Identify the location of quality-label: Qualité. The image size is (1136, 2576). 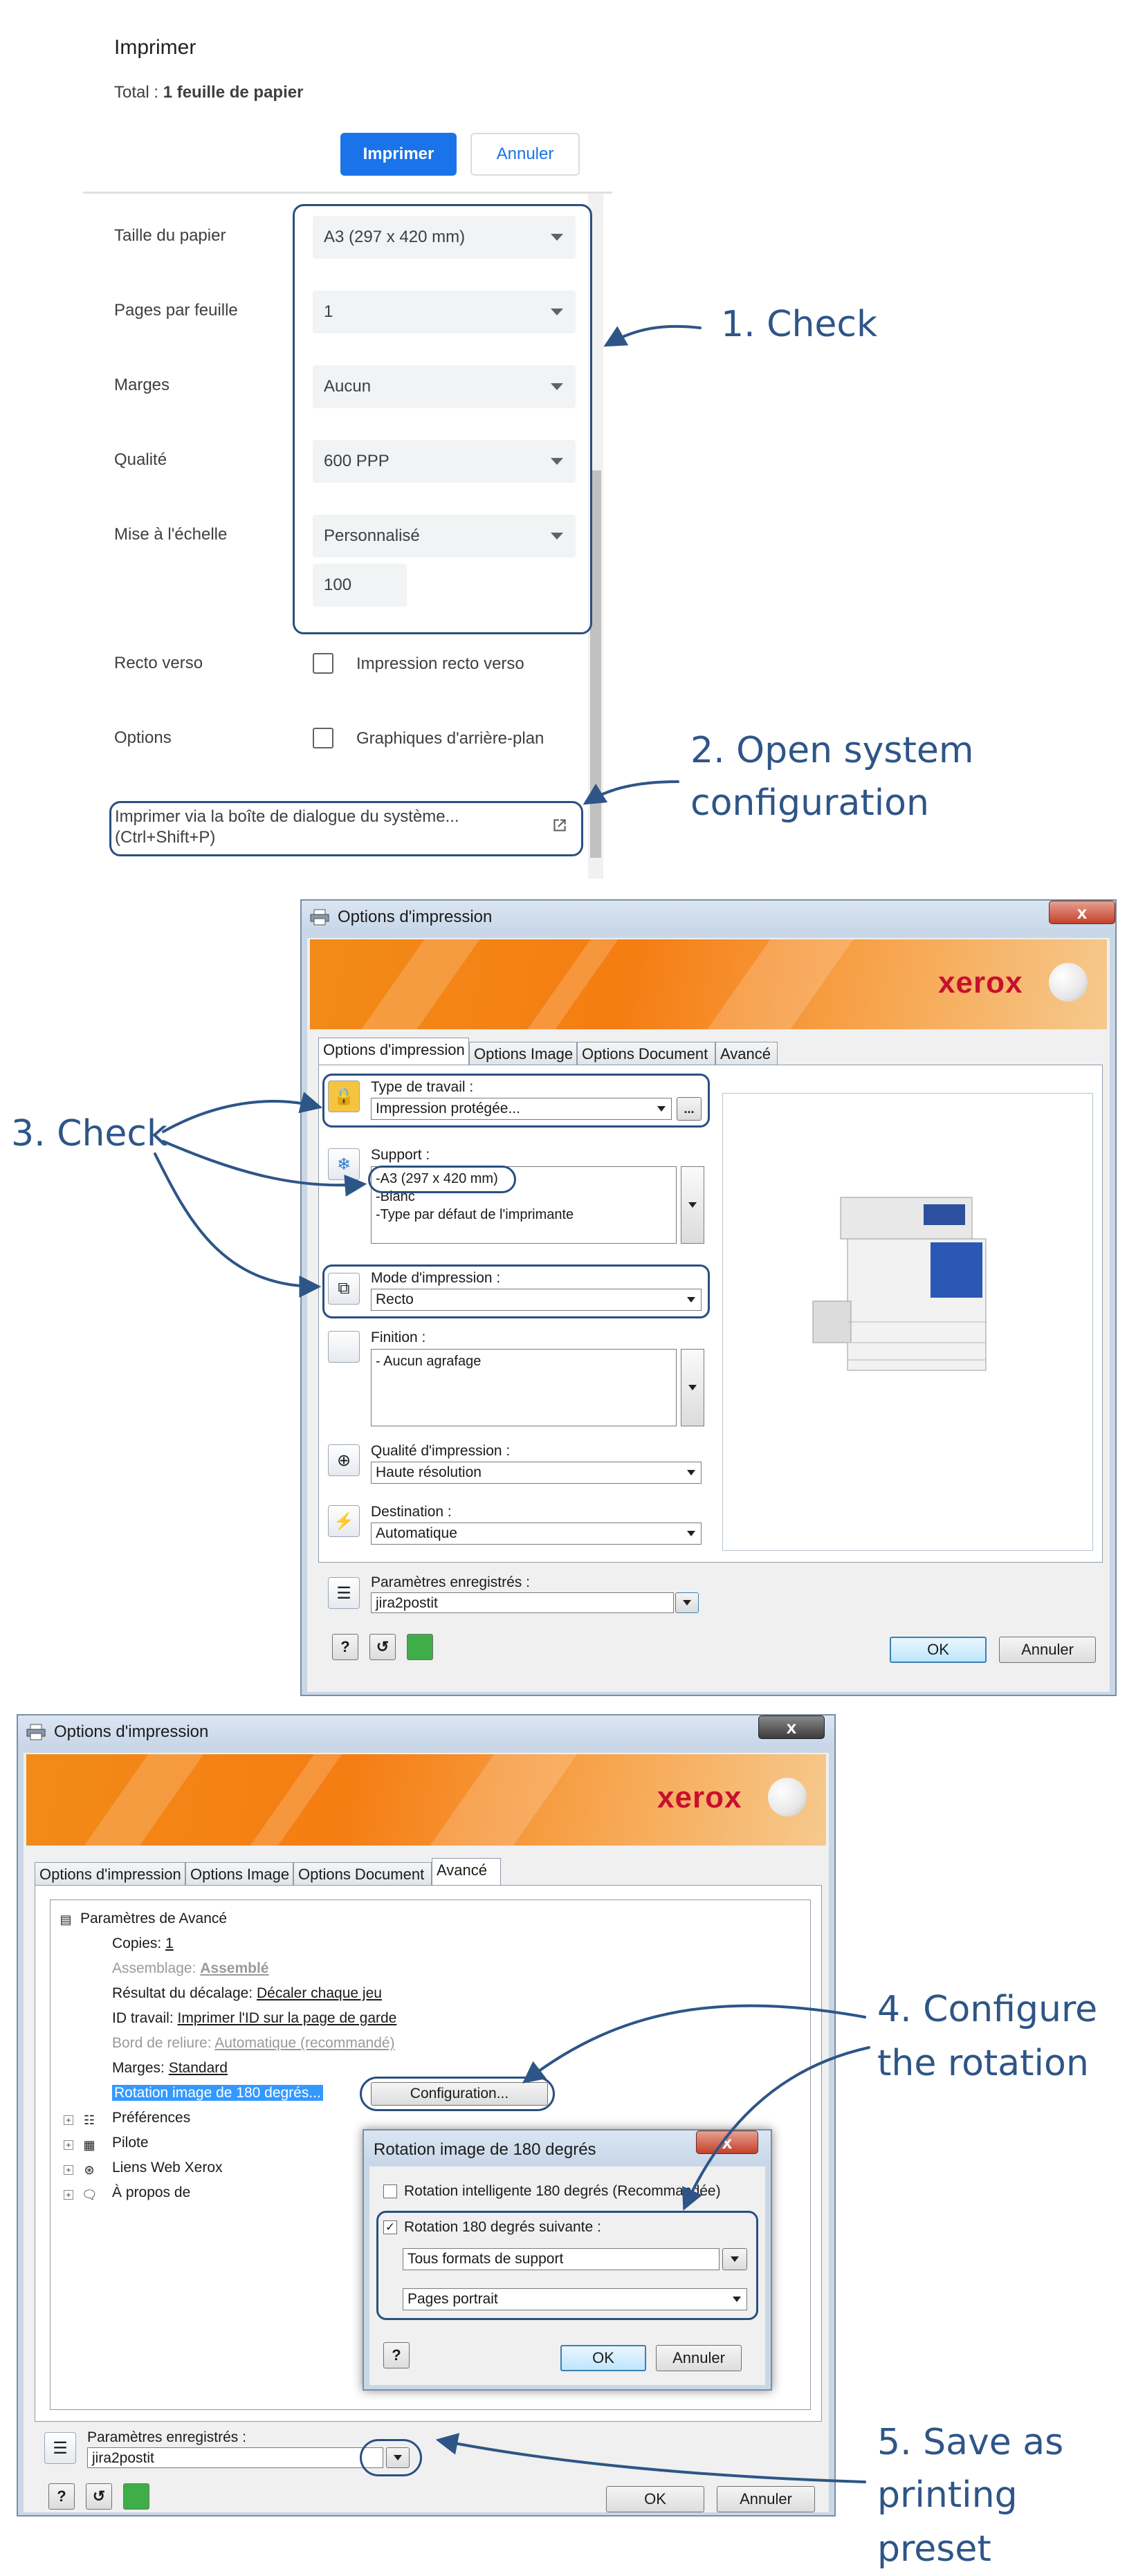
(140, 459).